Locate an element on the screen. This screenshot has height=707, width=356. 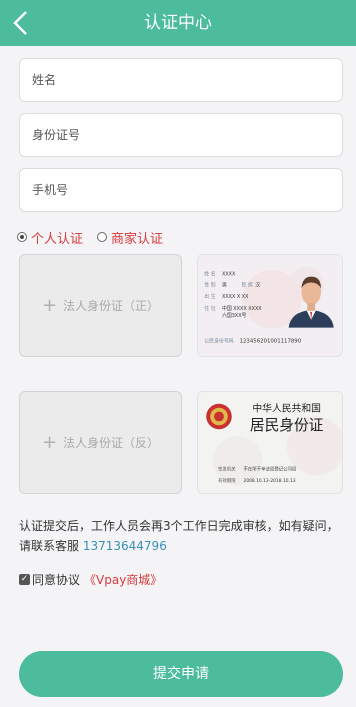
front-sex-value: 男 is located at coordinates (224, 285).